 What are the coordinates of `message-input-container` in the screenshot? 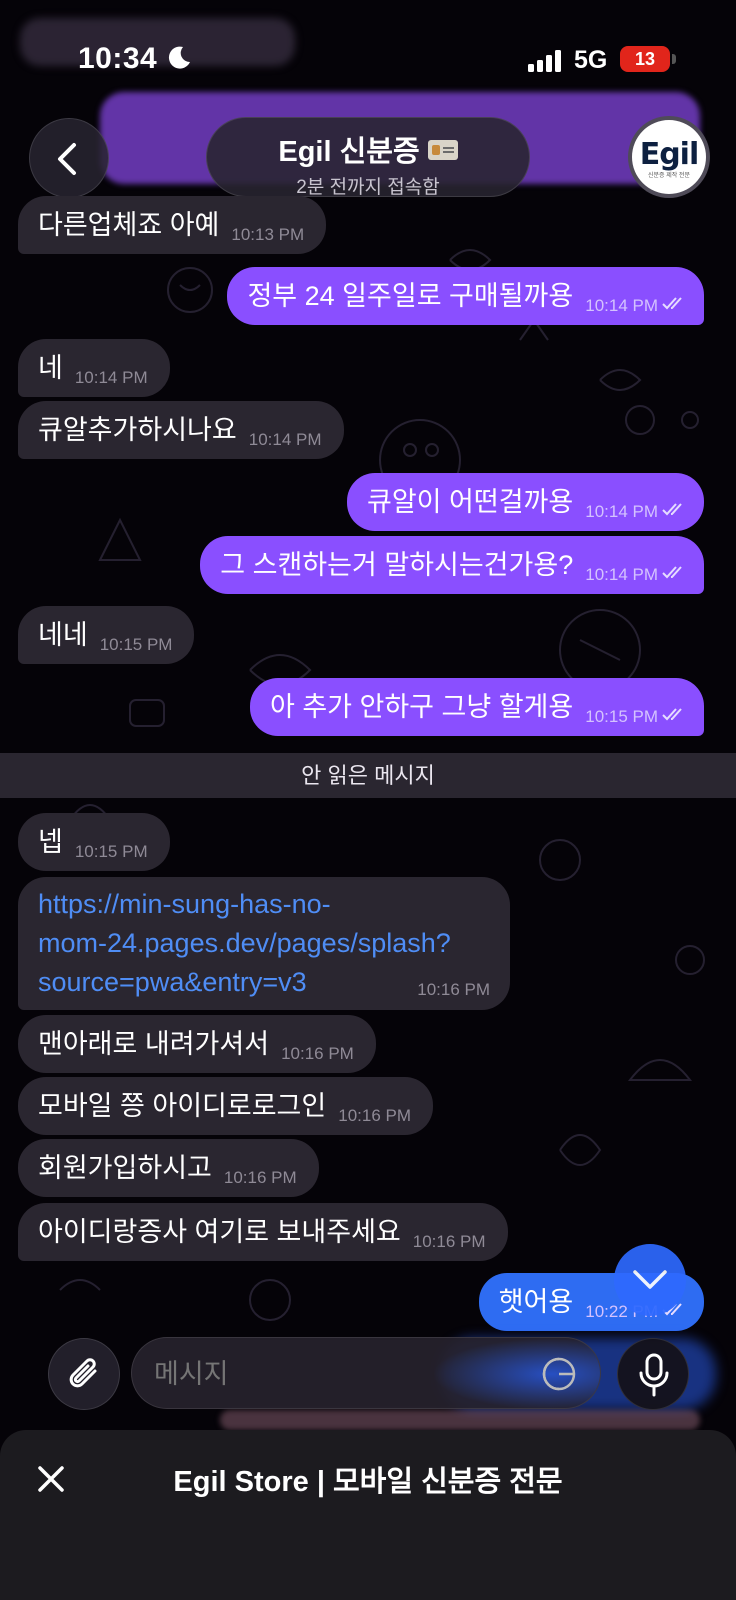 It's located at (366, 1373).